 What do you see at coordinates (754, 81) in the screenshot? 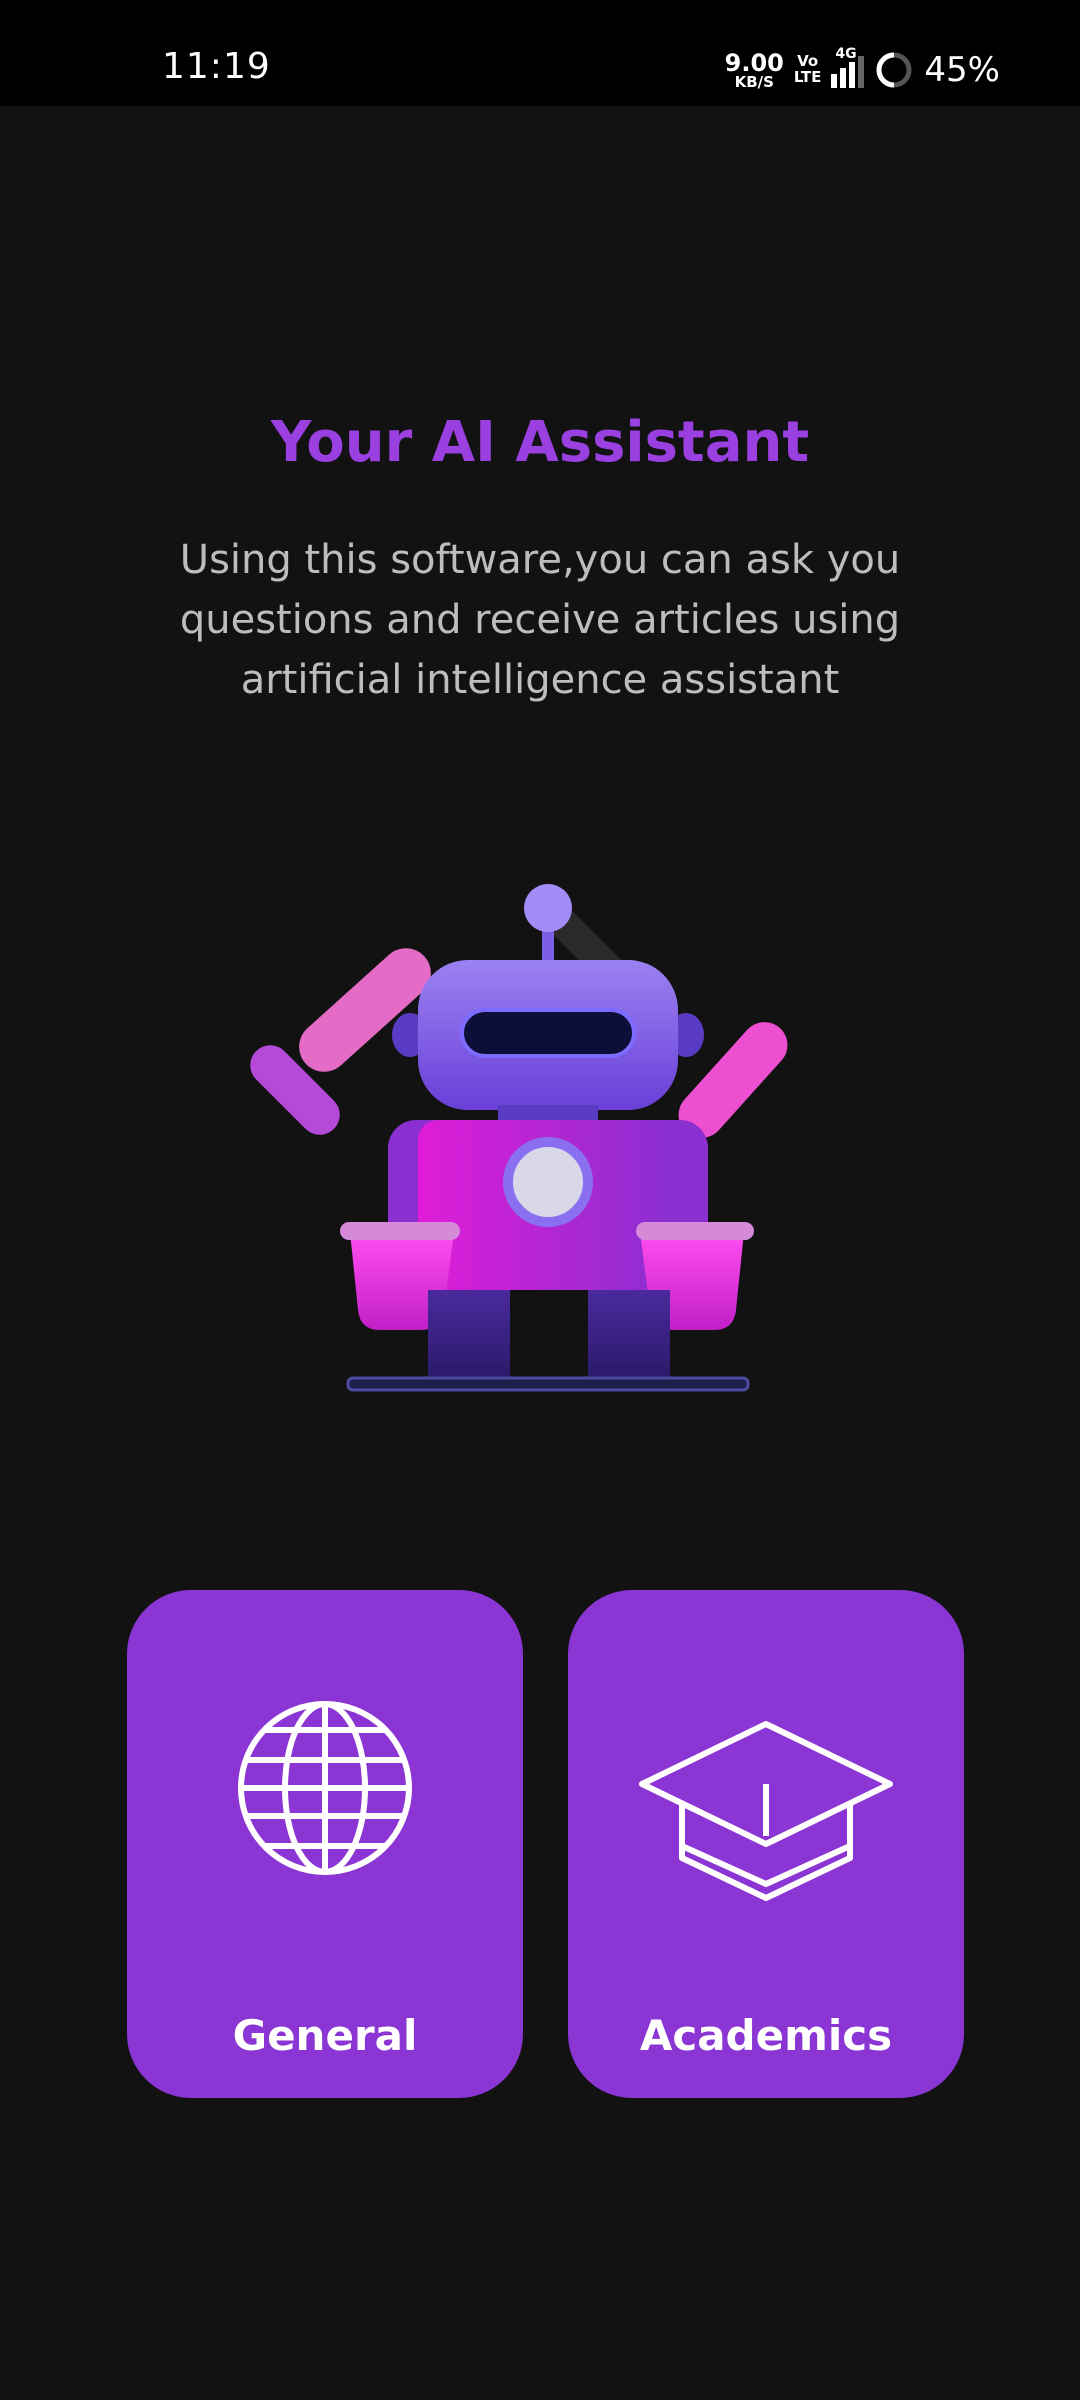
I see `network-speed-unit: KB/S` at bounding box center [754, 81].